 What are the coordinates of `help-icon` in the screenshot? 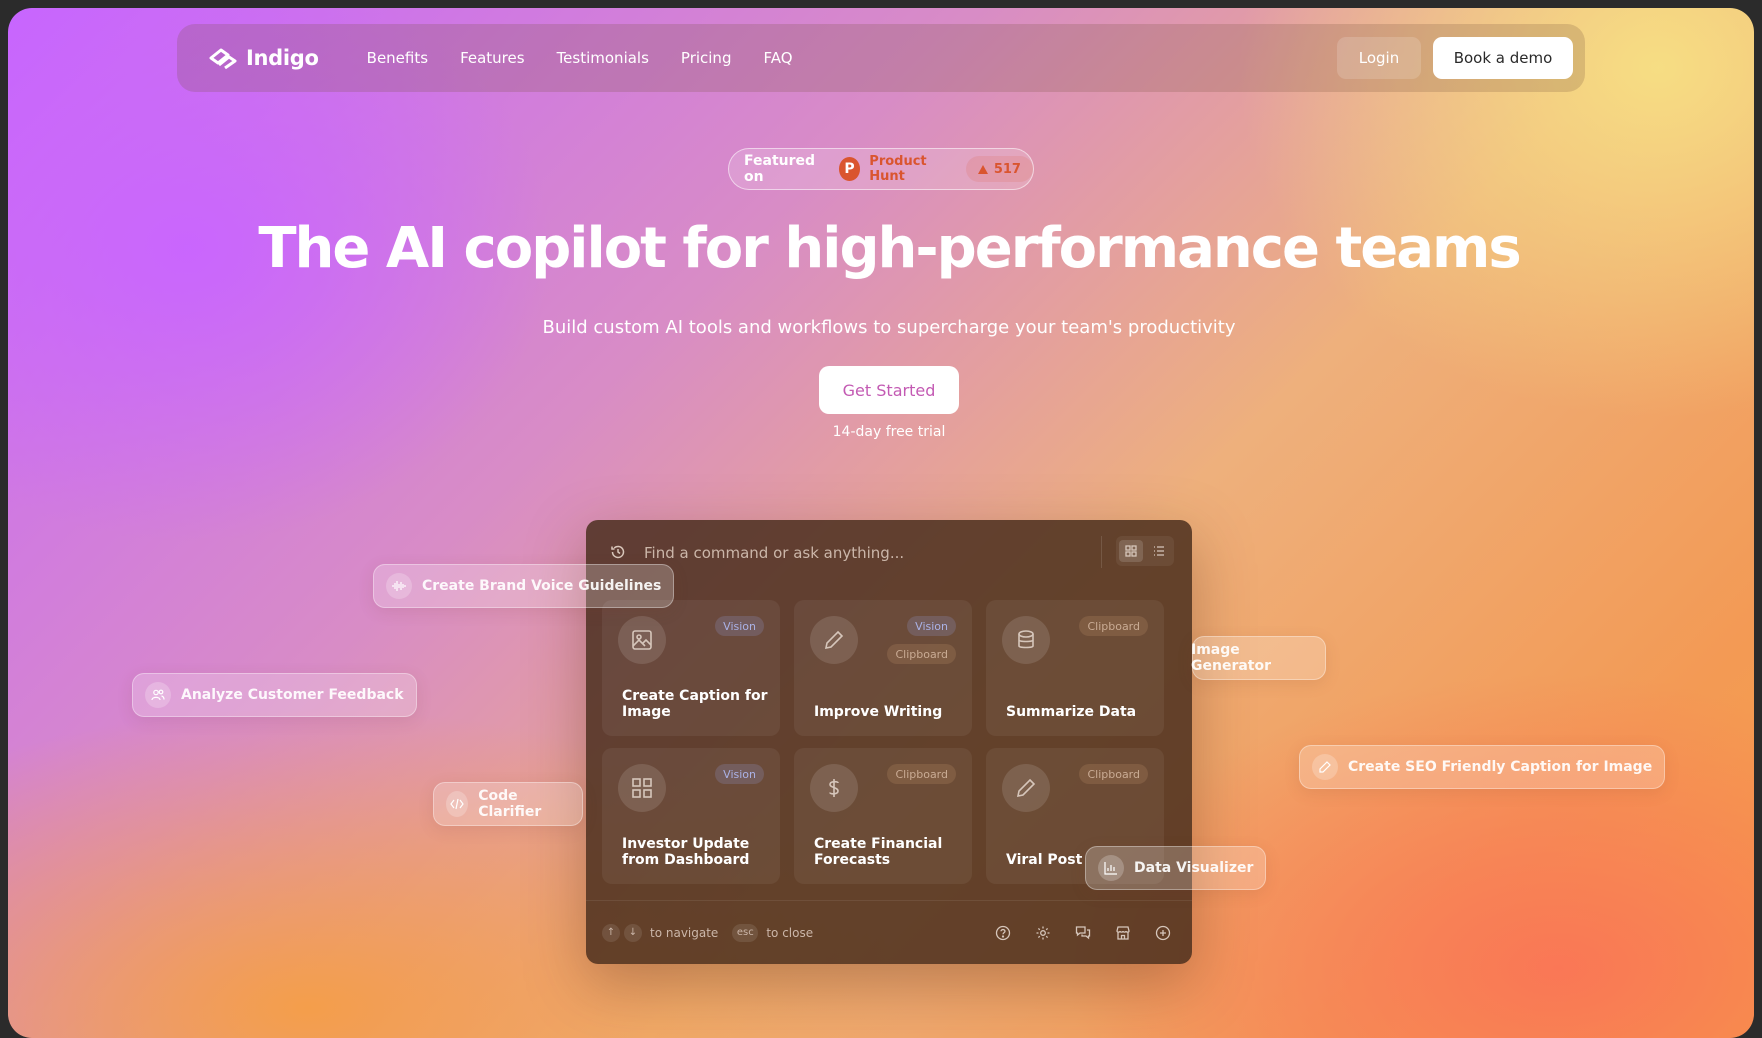 It's located at (1003, 933).